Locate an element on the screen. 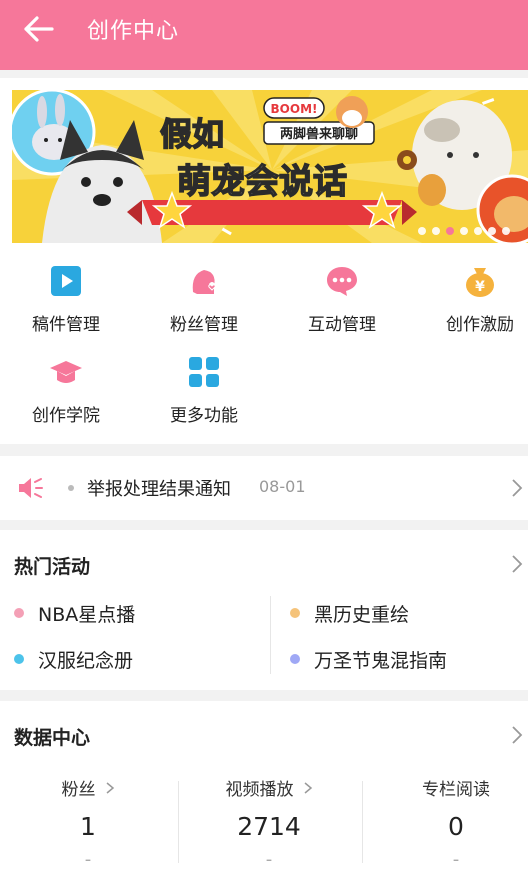 The height and width of the screenshot is (893, 528). grid-label: 创作激励 is located at coordinates (480, 325).